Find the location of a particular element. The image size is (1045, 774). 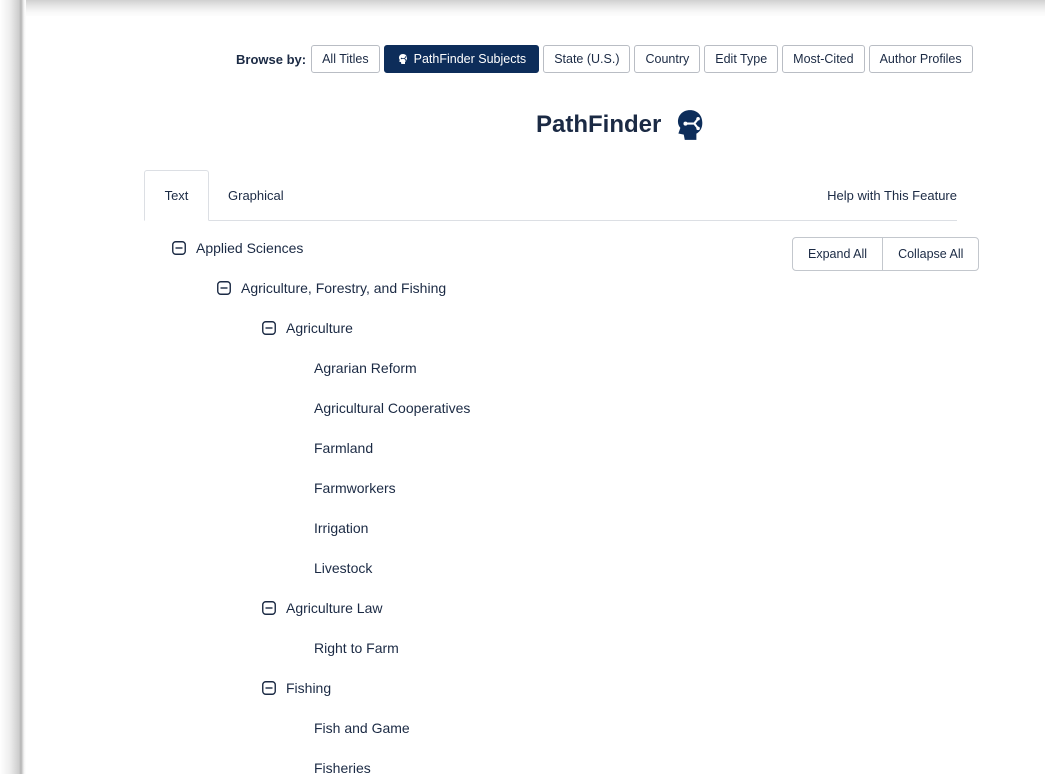

page-header: PathFinder is located at coordinates (621, 125).